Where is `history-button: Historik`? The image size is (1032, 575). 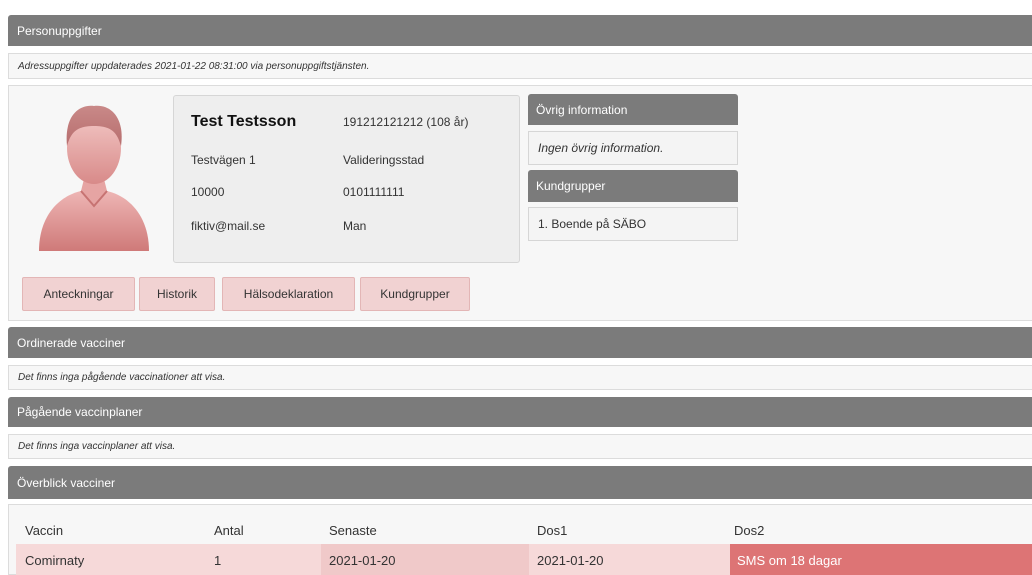
history-button: Historik is located at coordinates (177, 294).